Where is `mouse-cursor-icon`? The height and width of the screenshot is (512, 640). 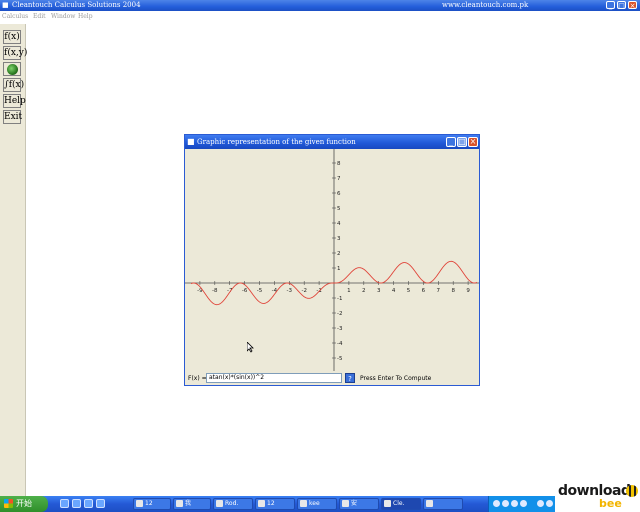
mouse-cursor-icon is located at coordinates (250, 347).